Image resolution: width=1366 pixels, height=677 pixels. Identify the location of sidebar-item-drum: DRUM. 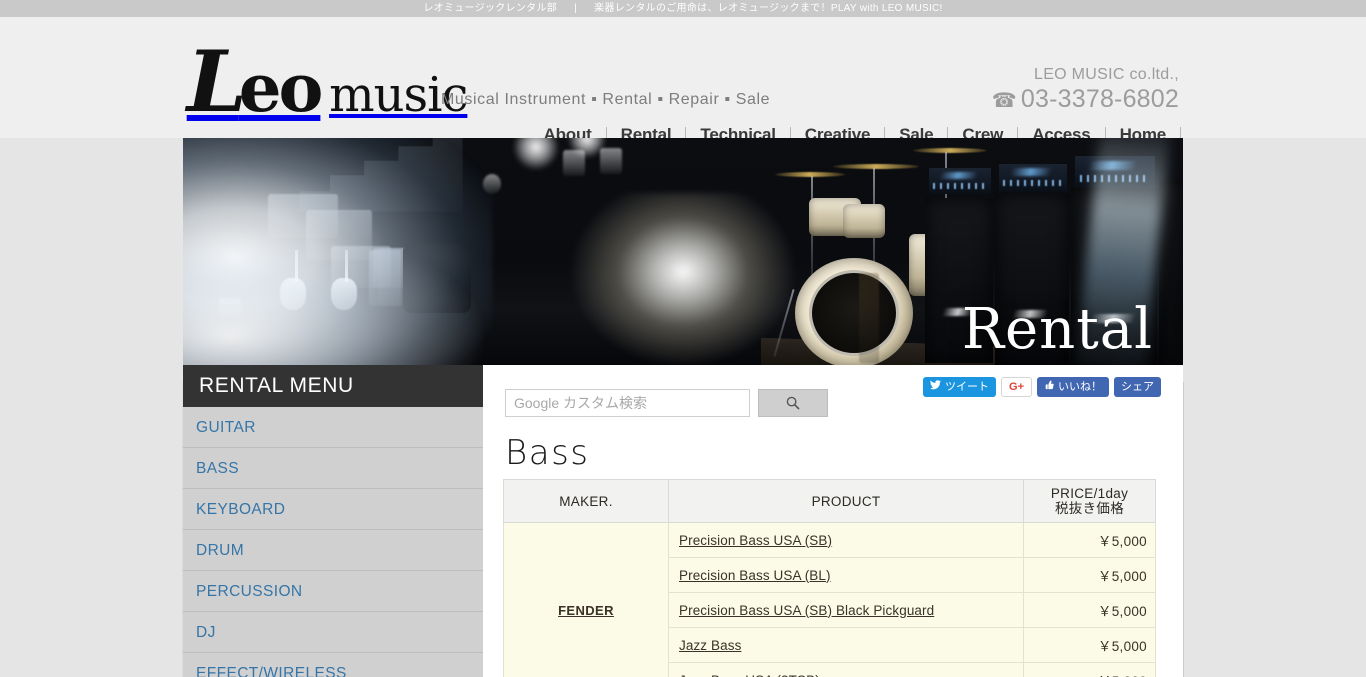
(333, 550).